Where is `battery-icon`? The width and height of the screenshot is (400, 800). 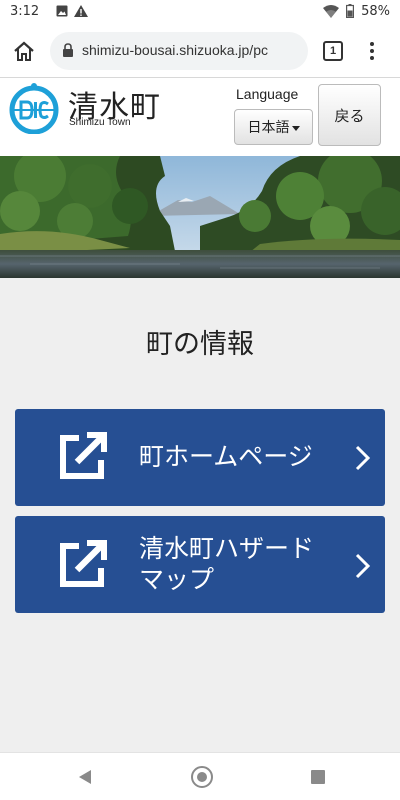 battery-icon is located at coordinates (350, 13).